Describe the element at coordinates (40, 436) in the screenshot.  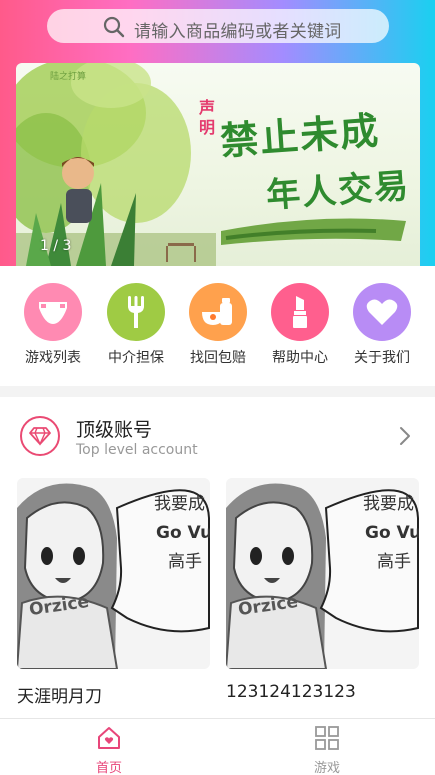
I see `diamond-icon` at that location.